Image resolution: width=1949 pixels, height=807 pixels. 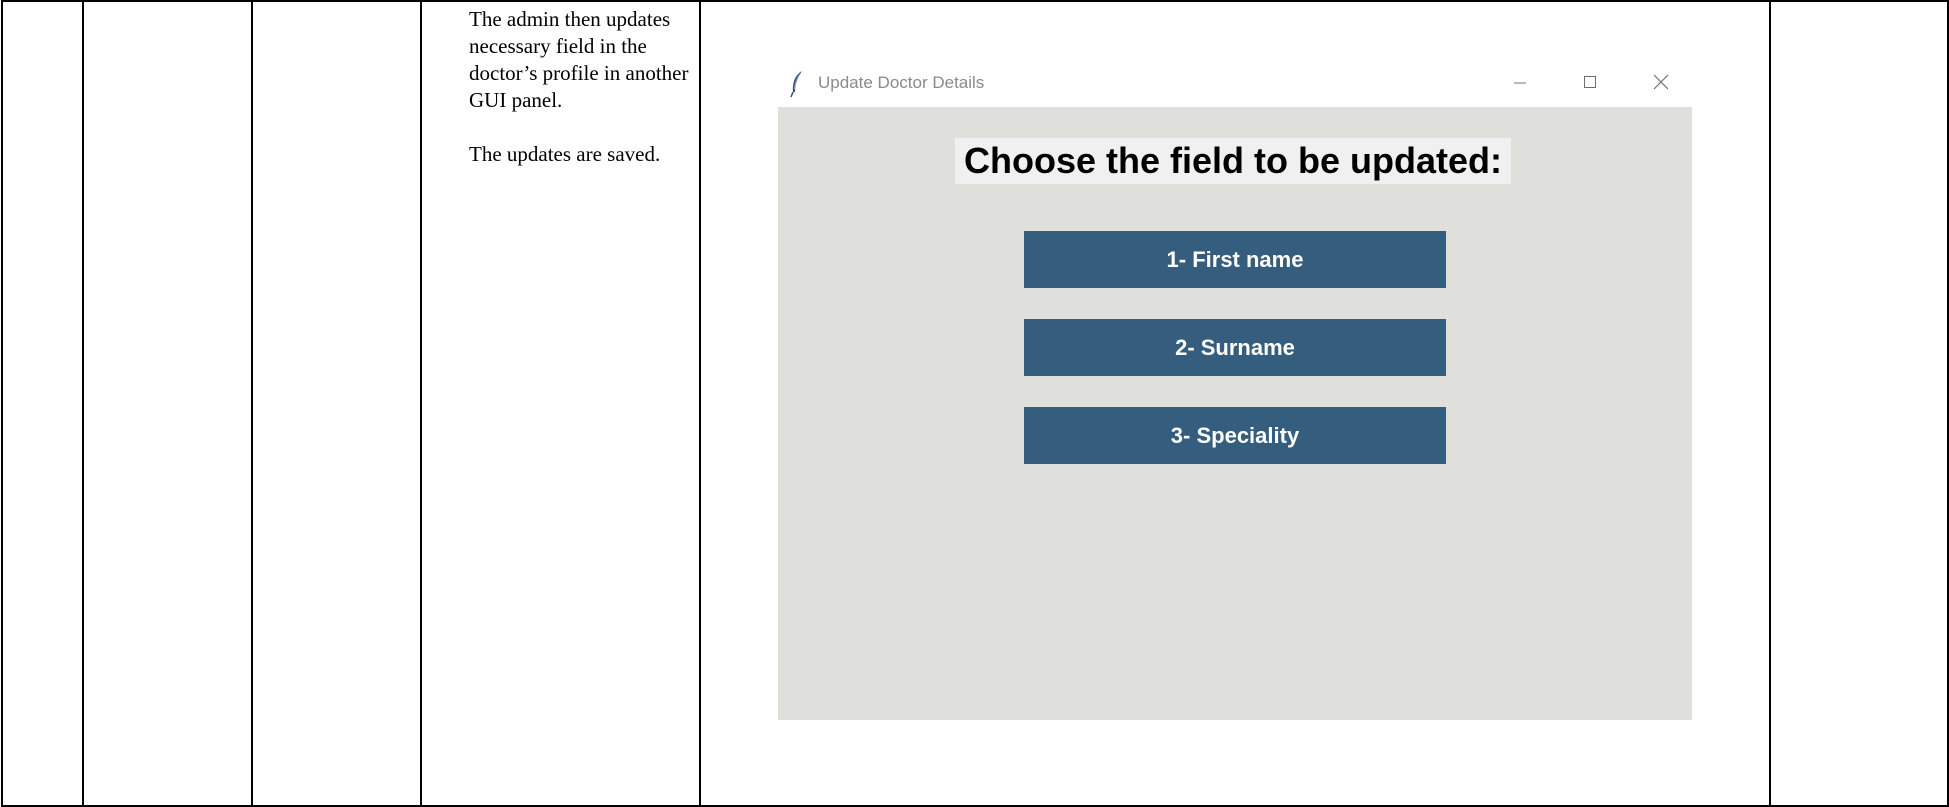 I want to click on first-name-button: 1- First name, so click(x=1235, y=259).